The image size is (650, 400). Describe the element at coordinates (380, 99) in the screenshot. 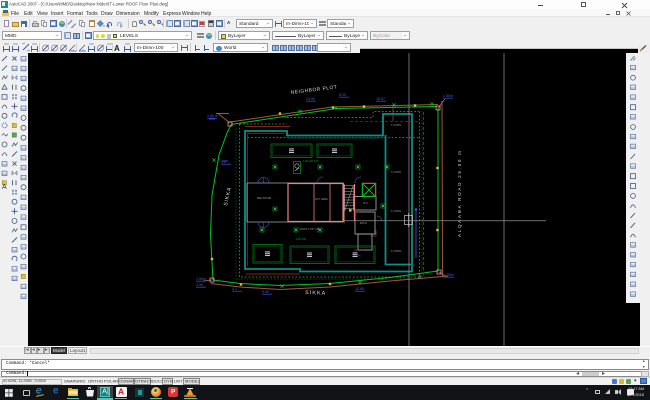

I see `svg-text: 15.57` at that location.